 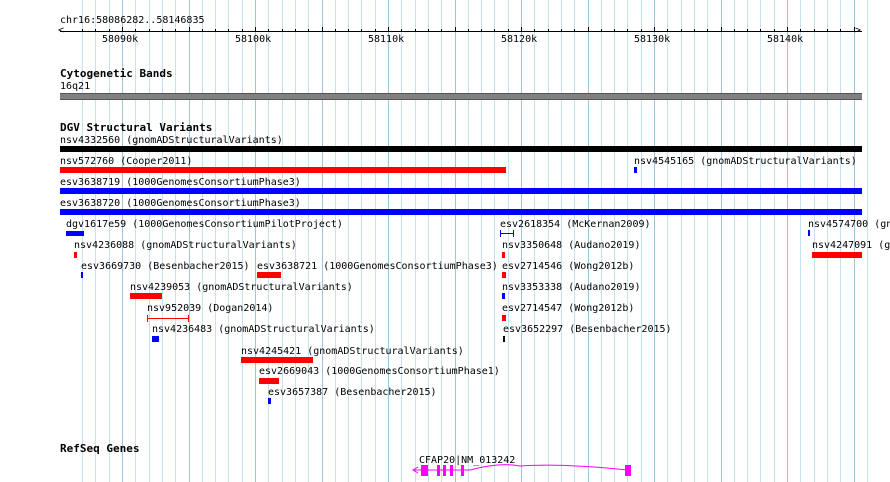 What do you see at coordinates (785, 39) in the screenshot?
I see `ruler-tick-label: 58140k` at bounding box center [785, 39].